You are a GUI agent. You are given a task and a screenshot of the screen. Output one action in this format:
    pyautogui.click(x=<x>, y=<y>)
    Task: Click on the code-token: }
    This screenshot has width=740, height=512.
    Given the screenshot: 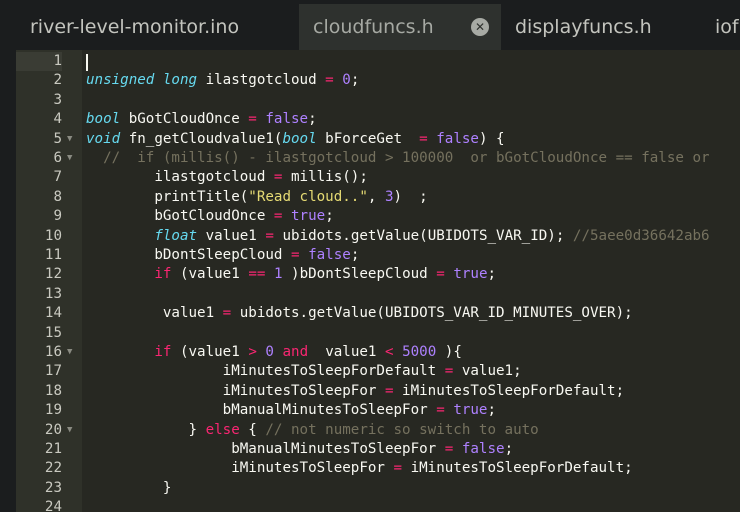 What is the action you would take?
    pyautogui.click(x=129, y=487)
    